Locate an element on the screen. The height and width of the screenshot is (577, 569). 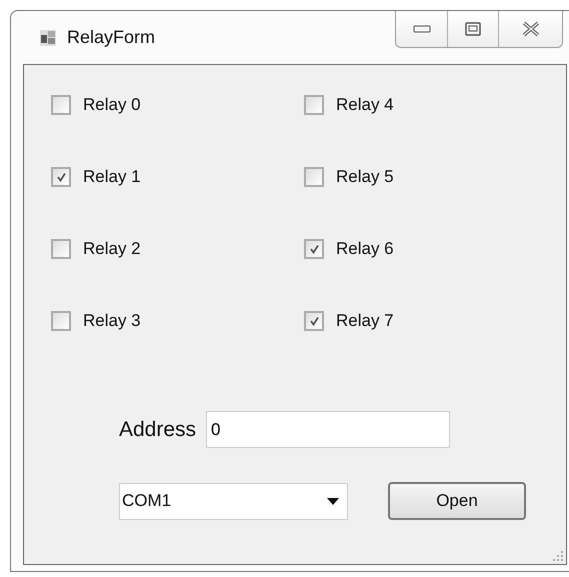
minimize-icon is located at coordinates (421, 29).